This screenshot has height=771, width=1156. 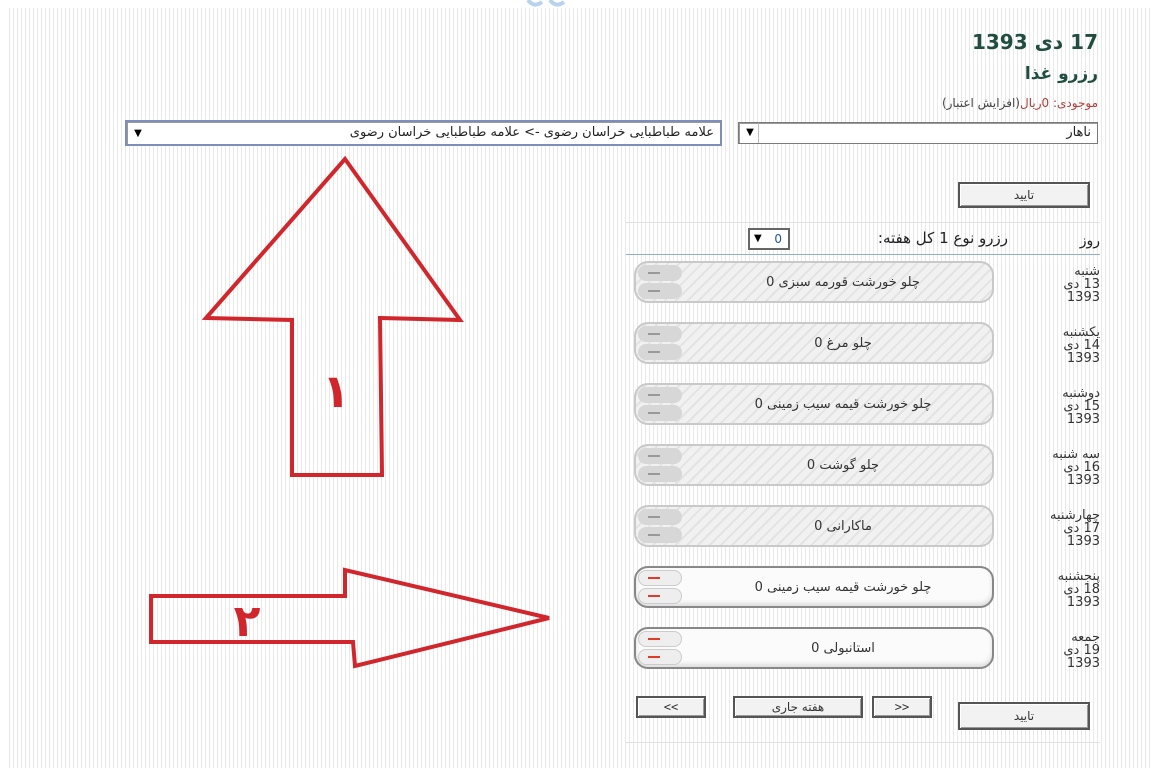 I want to click on prev-week-button: >>, so click(x=902, y=707).